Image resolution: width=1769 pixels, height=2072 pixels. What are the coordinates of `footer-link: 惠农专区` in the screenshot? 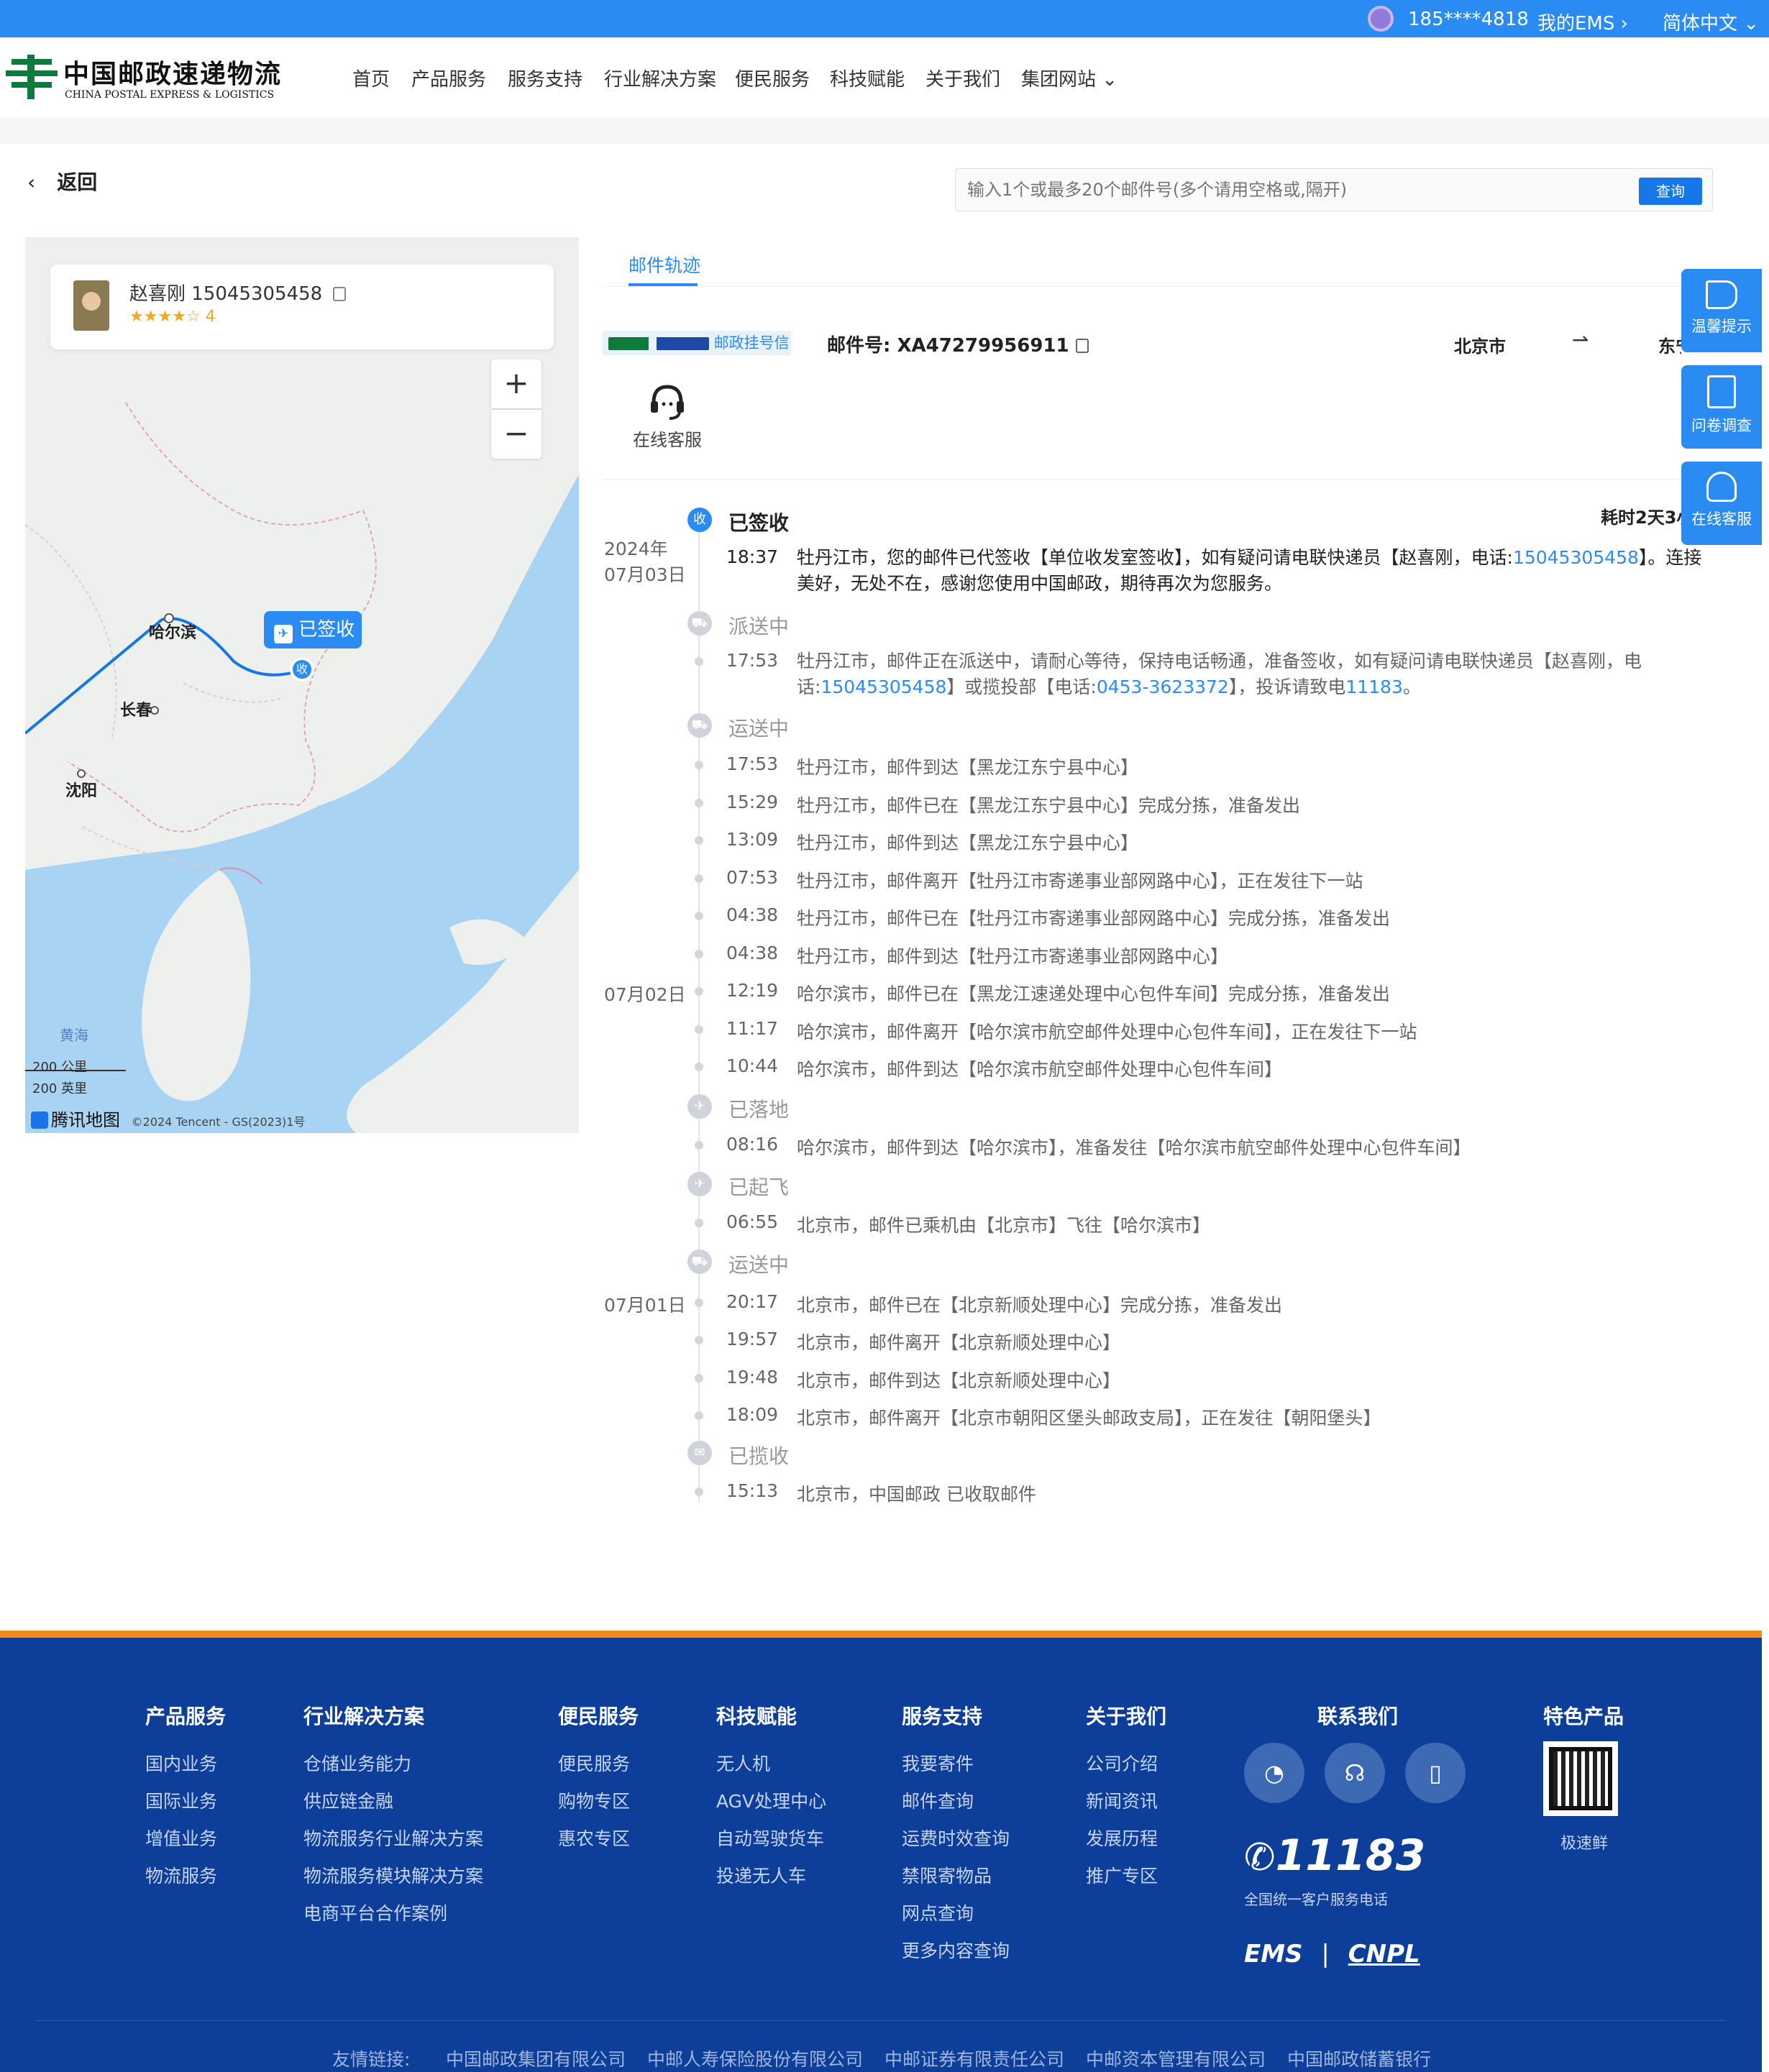 It's located at (594, 1838).